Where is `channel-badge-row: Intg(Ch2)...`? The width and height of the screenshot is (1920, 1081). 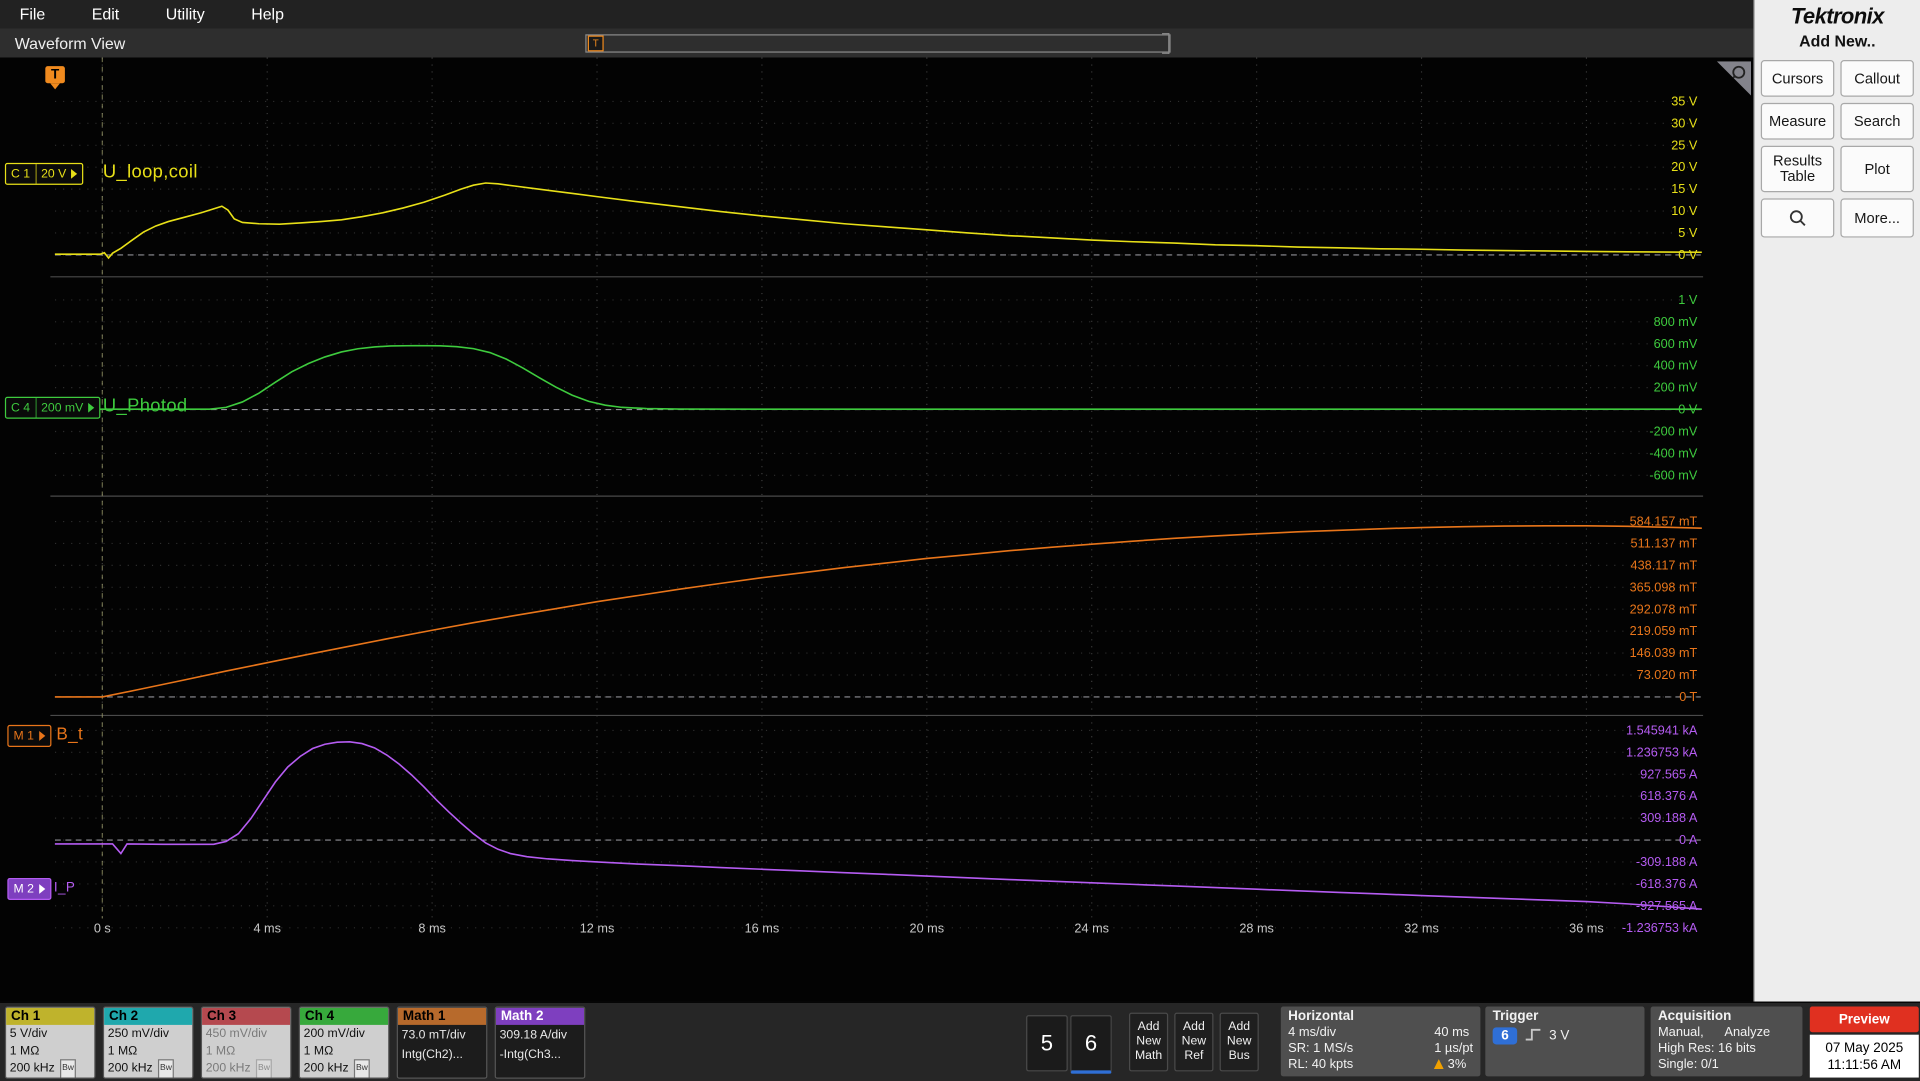
channel-badge-row: Intg(Ch2)... is located at coordinates (432, 1055).